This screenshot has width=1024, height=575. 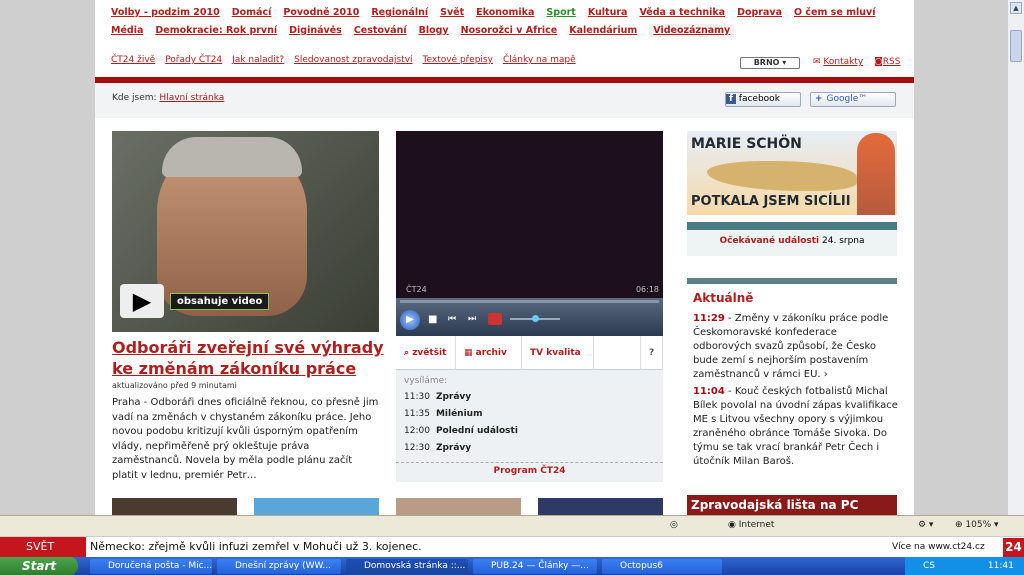 I want to click on tv-quality-button: TV kvalita, so click(x=558, y=353).